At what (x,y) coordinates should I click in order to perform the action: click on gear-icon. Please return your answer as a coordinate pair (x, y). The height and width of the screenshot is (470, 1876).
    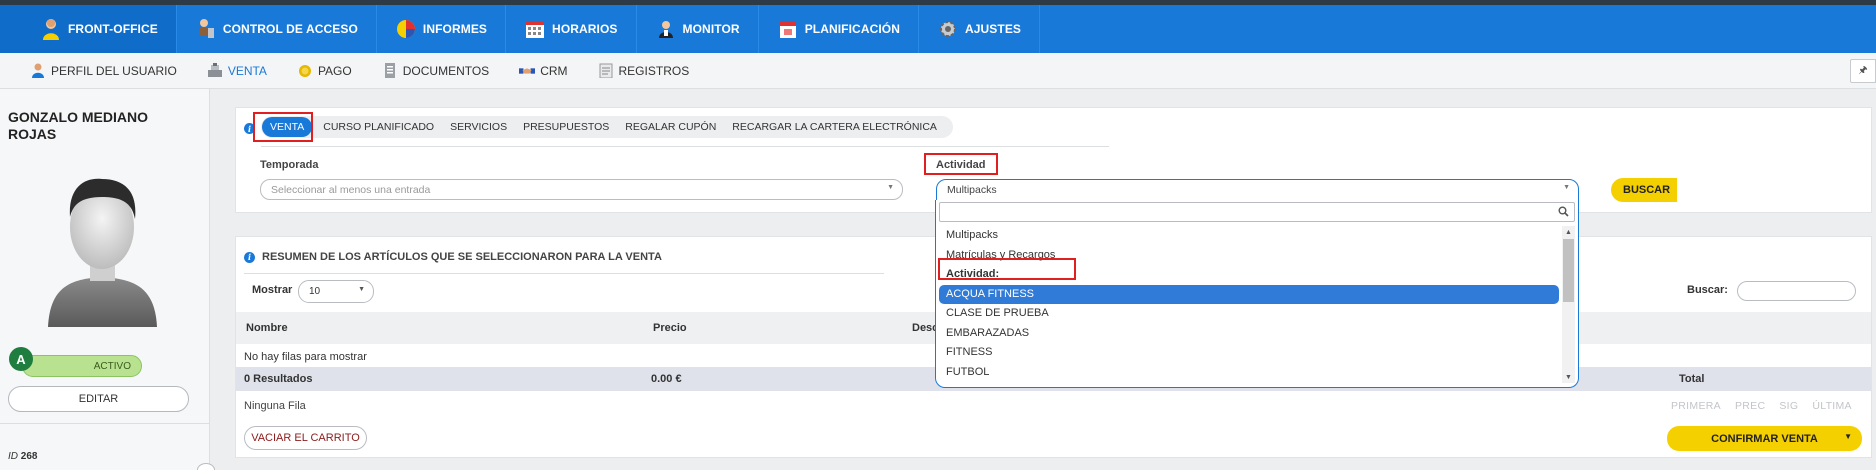
    Looking at the image, I should click on (948, 29).